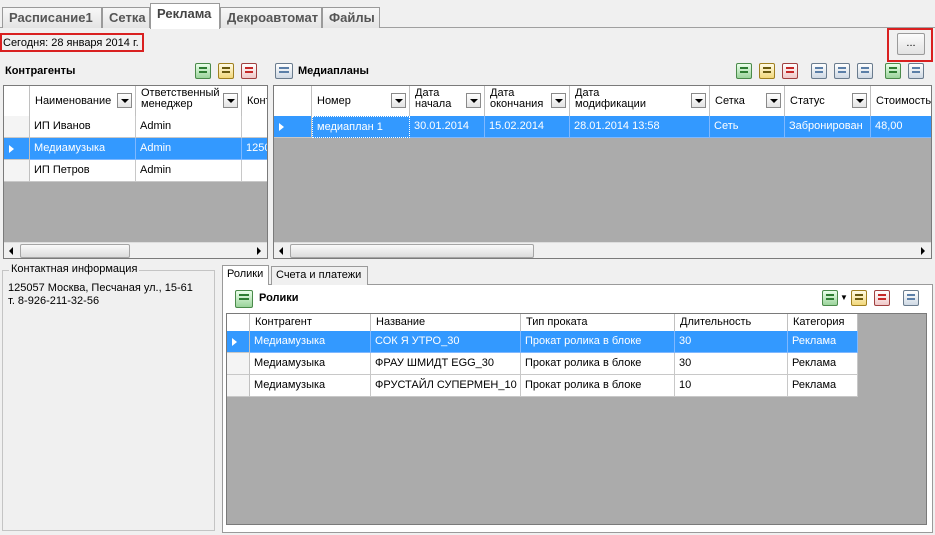  What do you see at coordinates (135, 250) in the screenshot?
I see `counterparties-hscrollbar` at bounding box center [135, 250].